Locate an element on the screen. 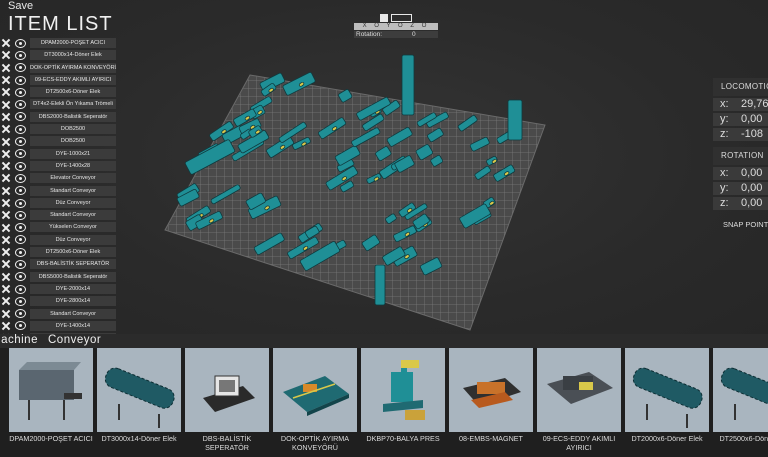 The height and width of the screenshot is (457, 768). list-item: DBS2000-Balistik Seperatör is located at coordinates (59, 117).